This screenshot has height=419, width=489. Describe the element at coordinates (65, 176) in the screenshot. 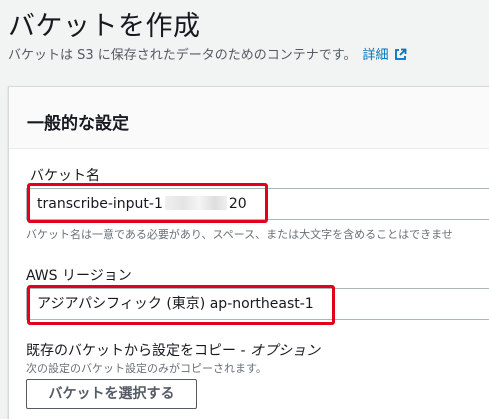

I see `bucket-name-label: バケット名` at that location.